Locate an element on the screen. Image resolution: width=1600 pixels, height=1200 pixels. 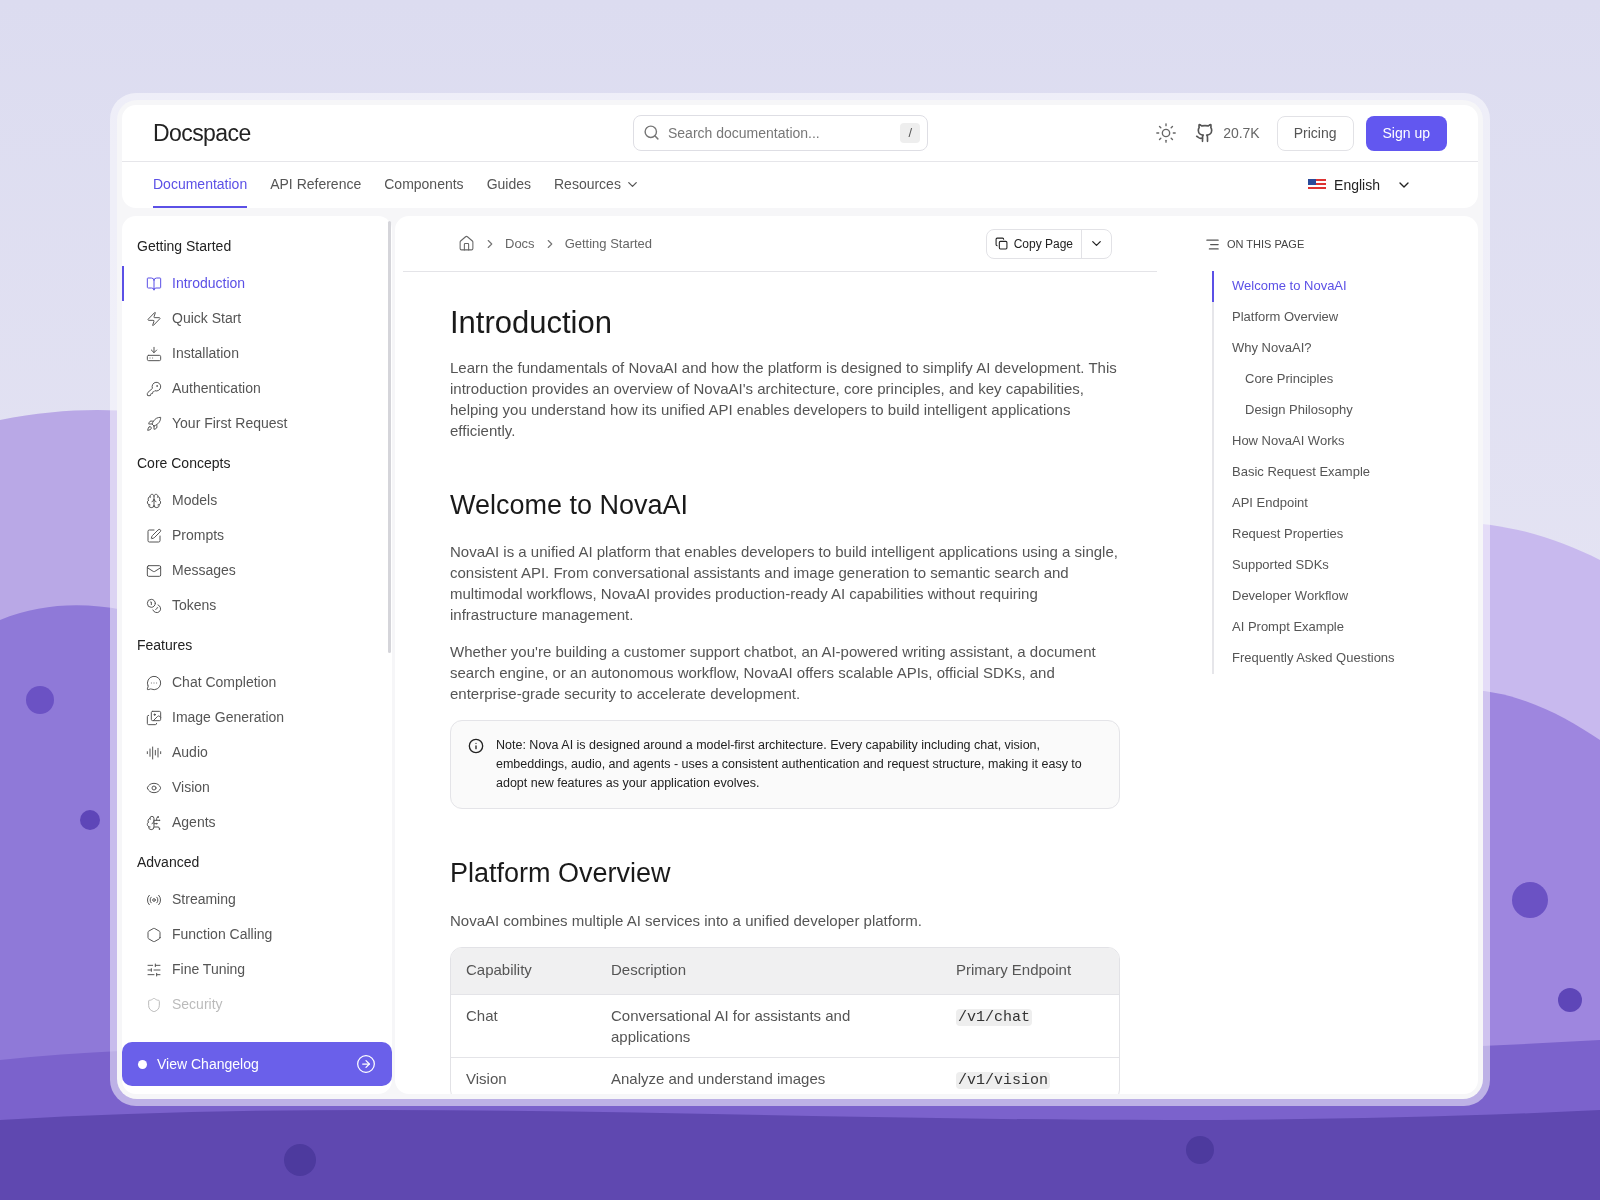
endpoint-code: /v1/chat is located at coordinates (994, 1017).